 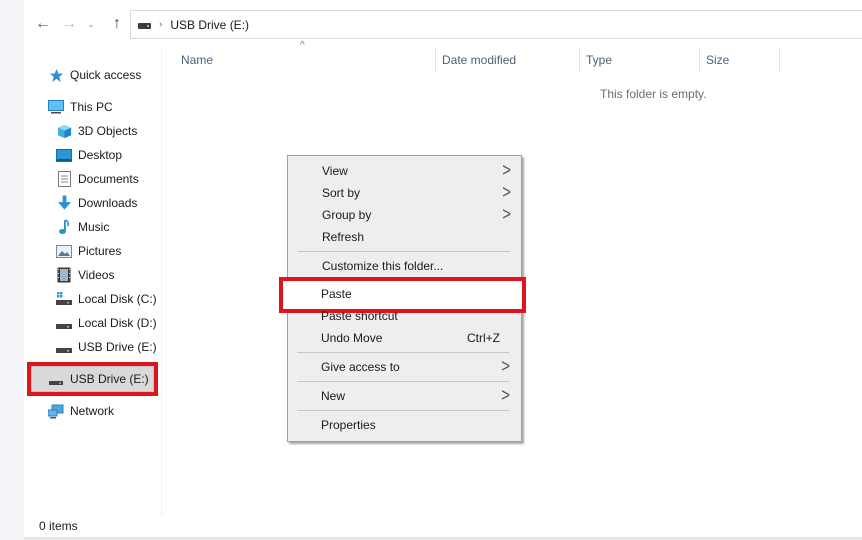 What do you see at coordinates (359, 316) in the screenshot?
I see `menu-item-label: Paste shortcut` at bounding box center [359, 316].